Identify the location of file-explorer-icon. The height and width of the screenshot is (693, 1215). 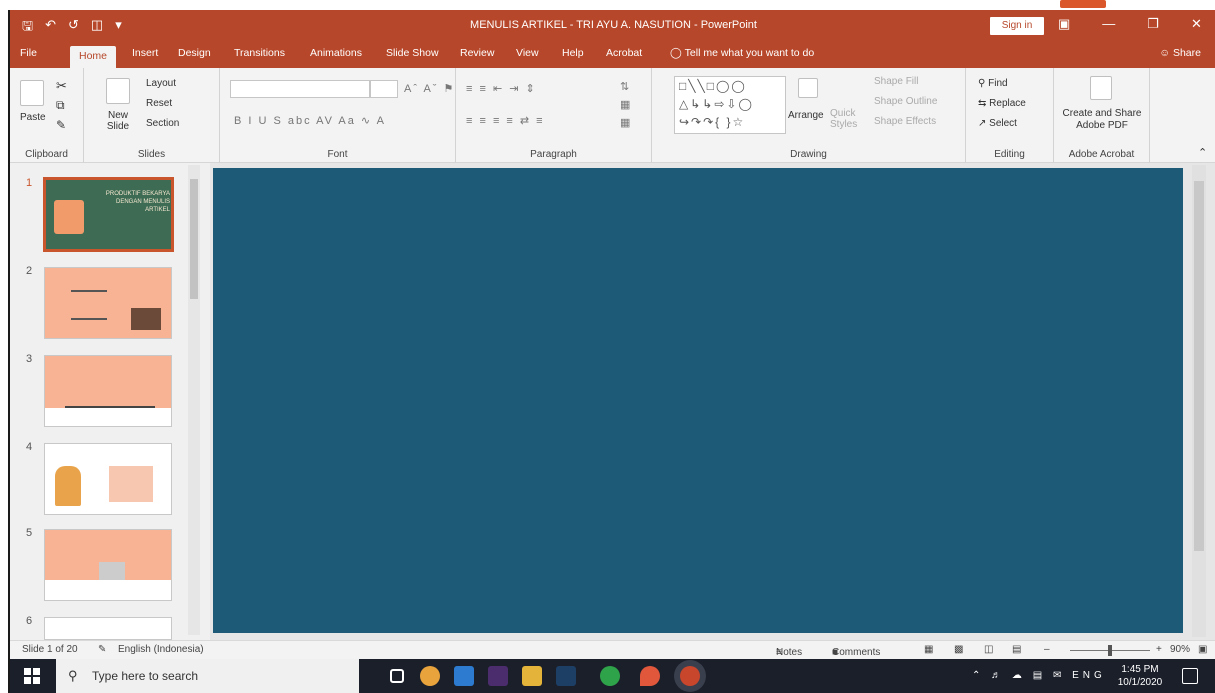
(532, 676).